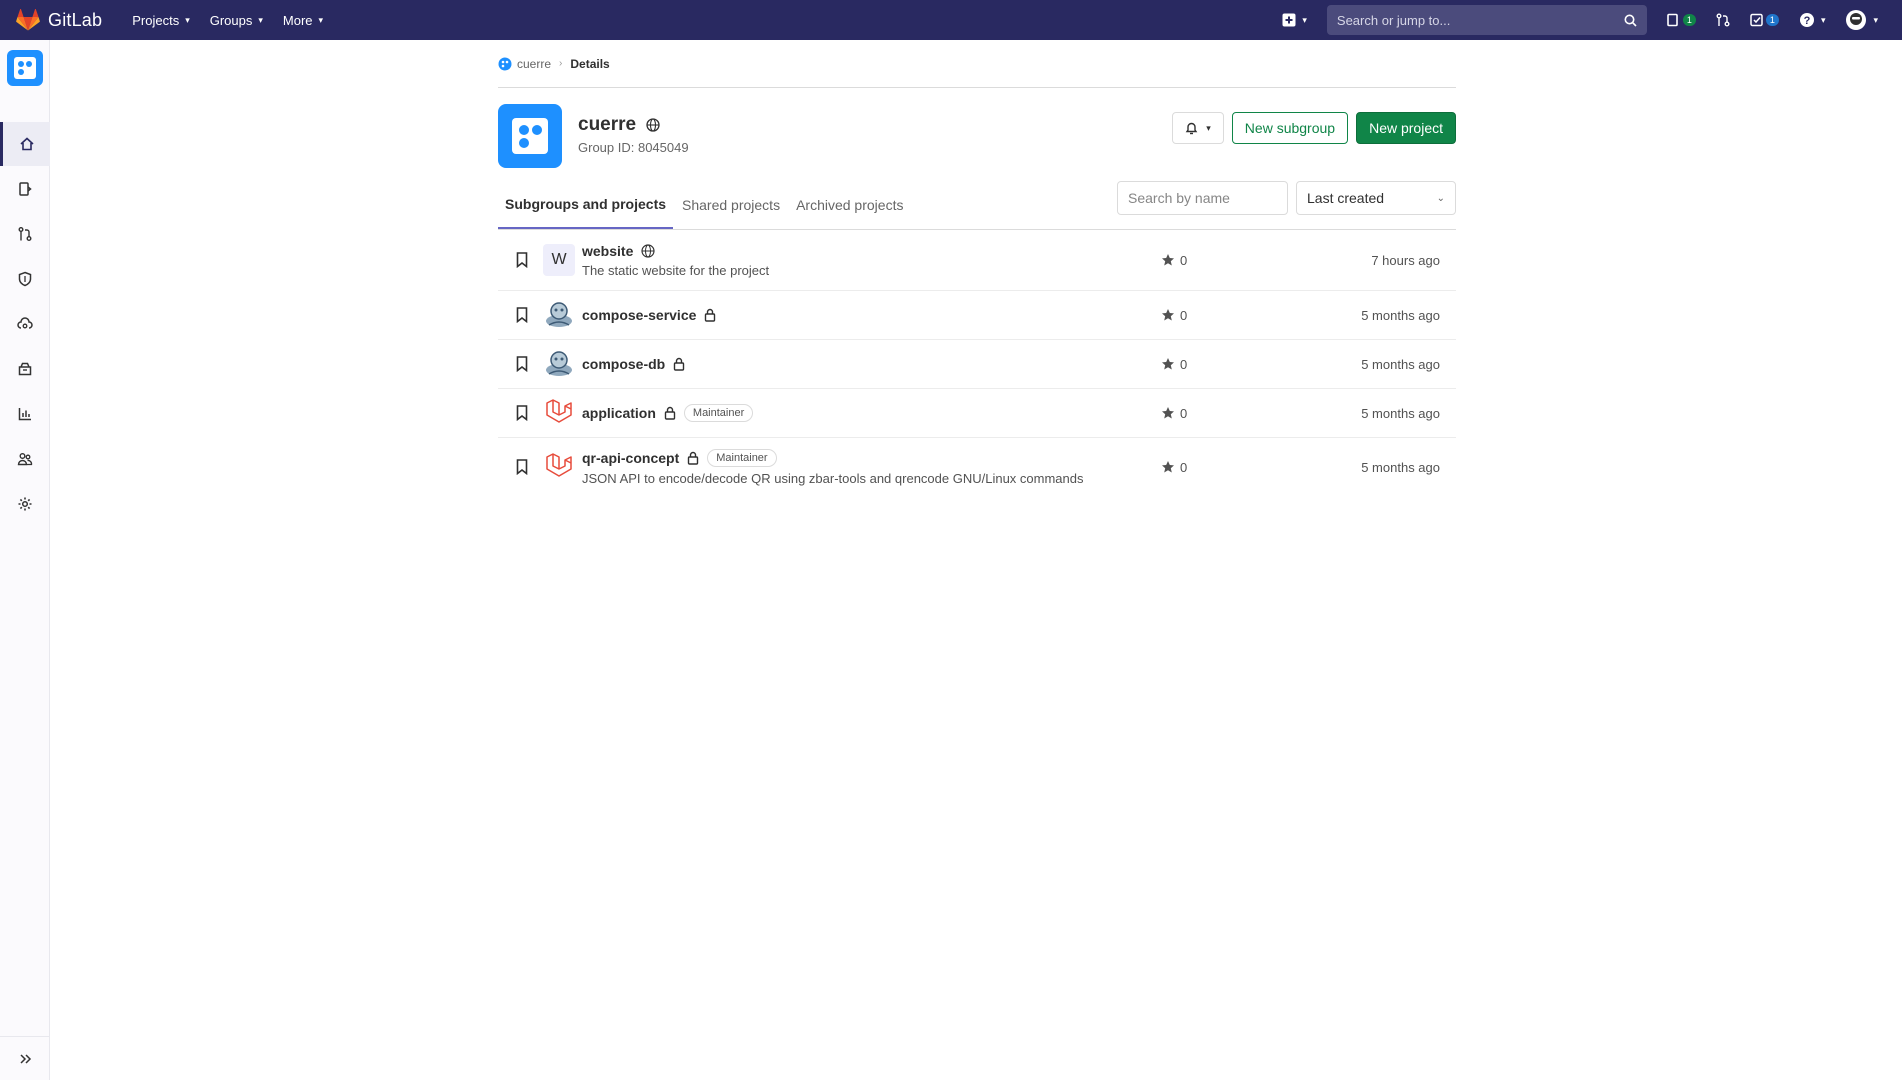 This screenshot has height=1080, width=1902. What do you see at coordinates (524, 64) in the screenshot?
I see `breadcrumb-group-link: cuerre` at bounding box center [524, 64].